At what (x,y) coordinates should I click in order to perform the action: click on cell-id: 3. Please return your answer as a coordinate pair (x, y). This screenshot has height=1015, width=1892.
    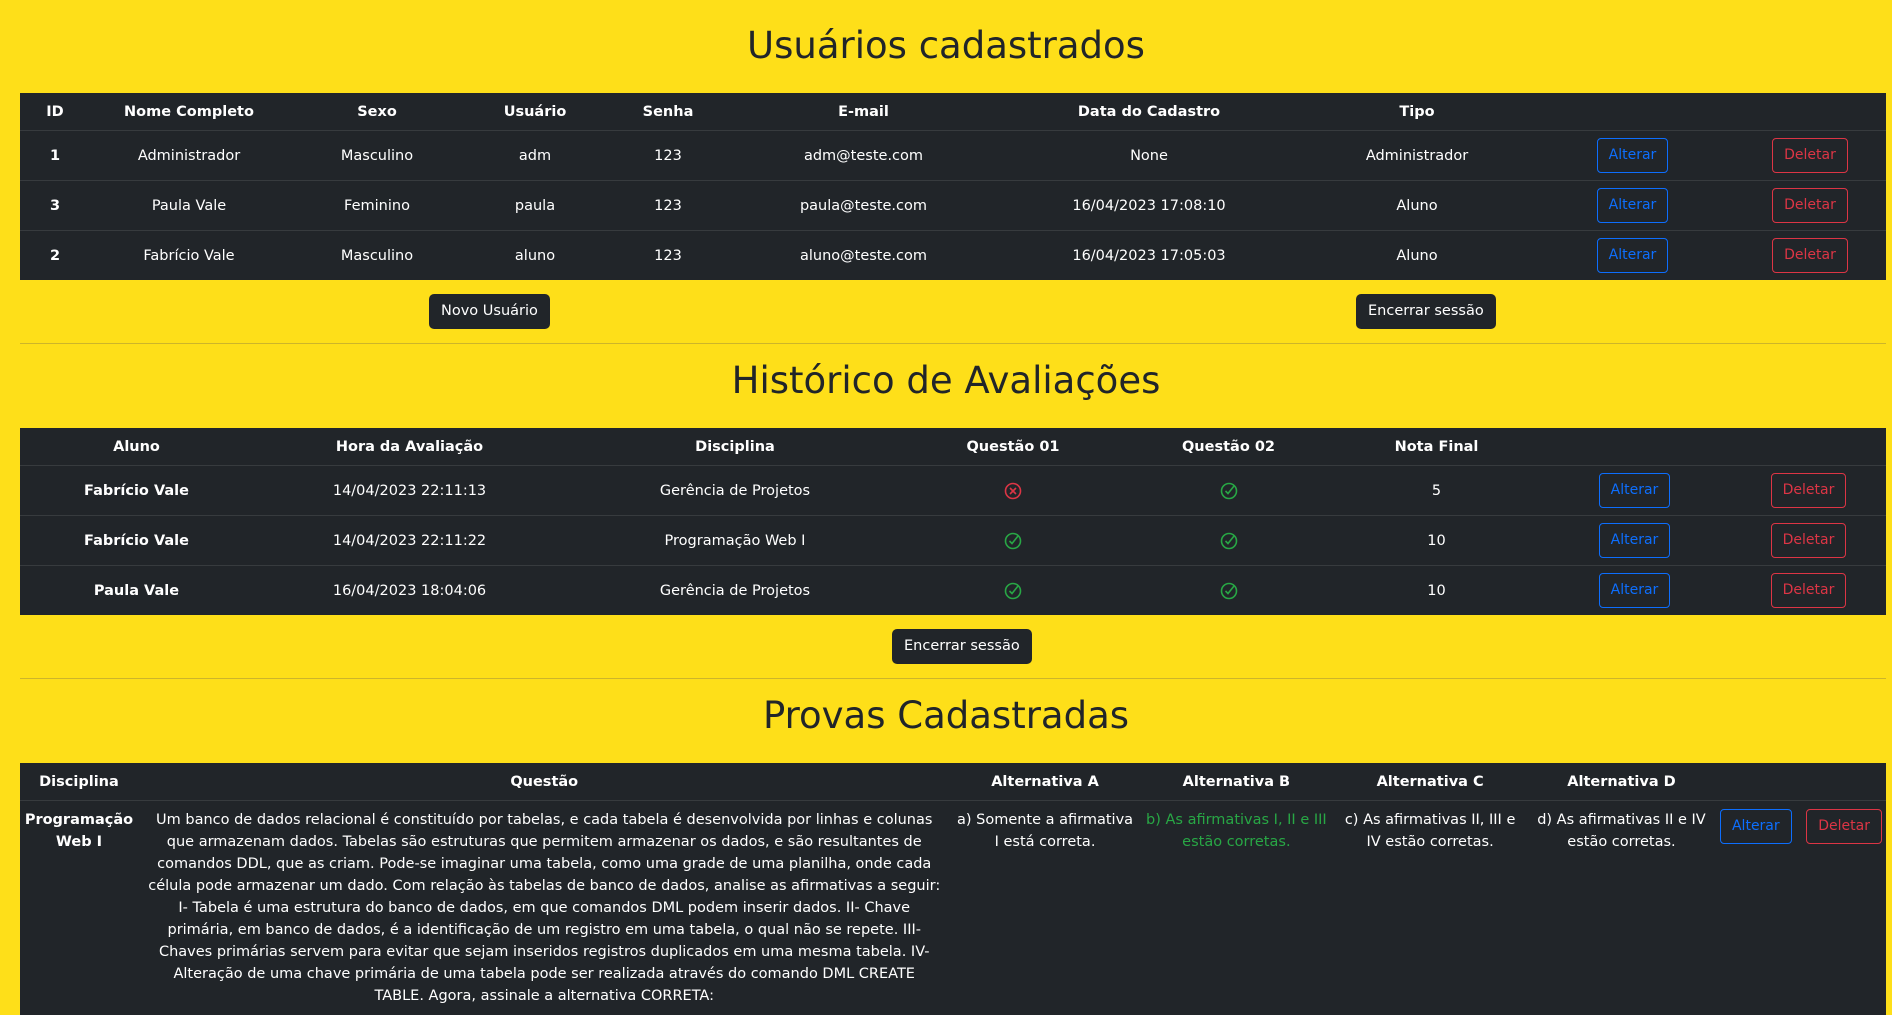
    Looking at the image, I should click on (55, 206).